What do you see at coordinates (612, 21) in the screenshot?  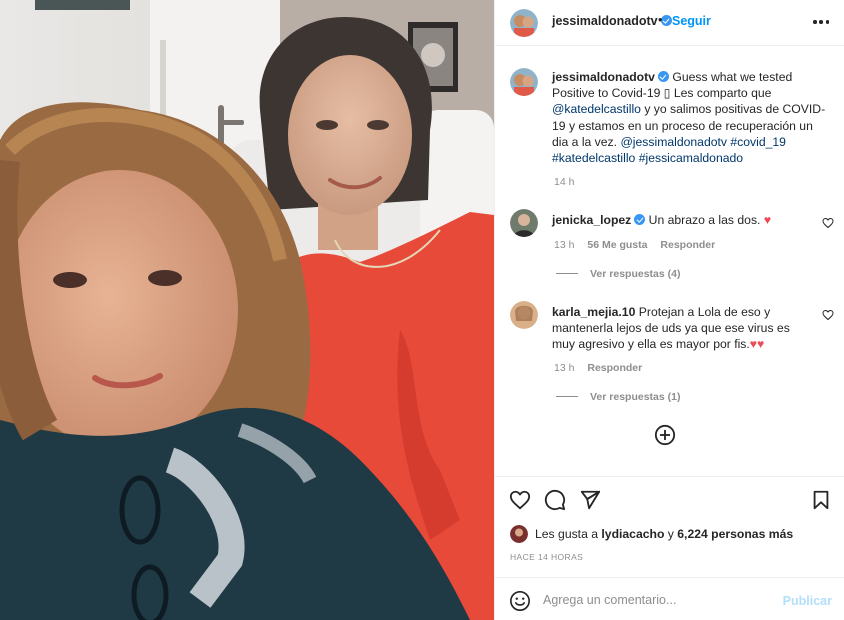 I see `author-username: jessimaldonadotv` at bounding box center [612, 21].